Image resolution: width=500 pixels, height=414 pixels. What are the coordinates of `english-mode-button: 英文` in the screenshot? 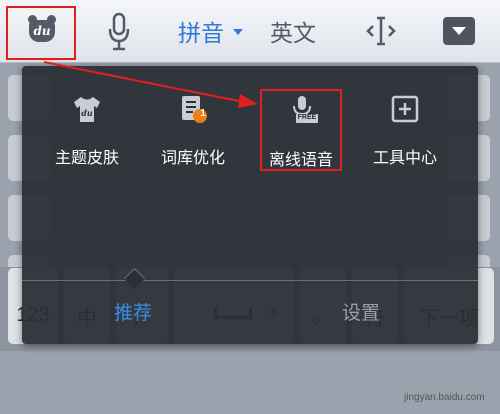 It's located at (293, 31).